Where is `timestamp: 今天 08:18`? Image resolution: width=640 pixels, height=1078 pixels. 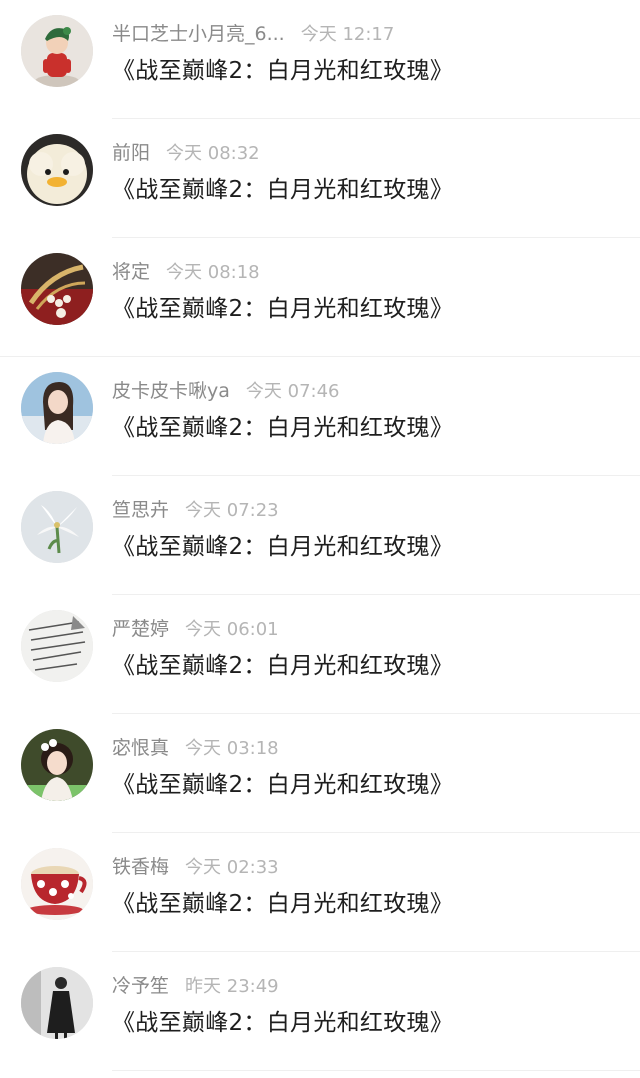 timestamp: 今天 08:18 is located at coordinates (213, 272).